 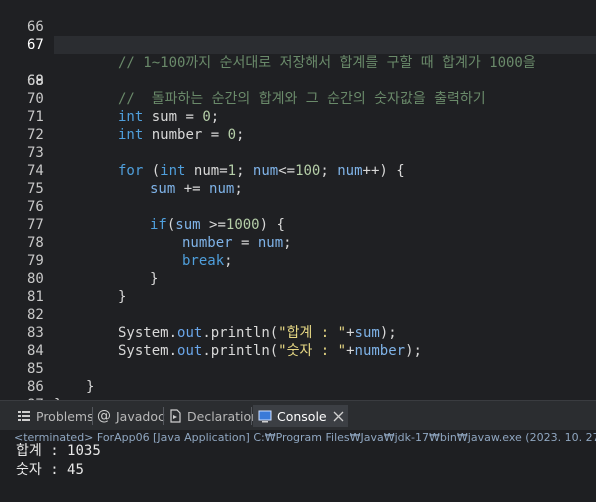 I want to click on tab-problems: Problems, so click(x=55, y=416).